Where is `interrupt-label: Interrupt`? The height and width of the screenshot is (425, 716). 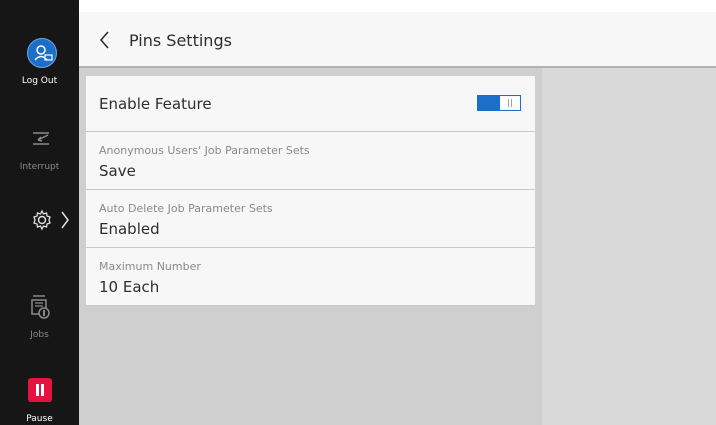
interrupt-label: Interrupt is located at coordinates (39, 167).